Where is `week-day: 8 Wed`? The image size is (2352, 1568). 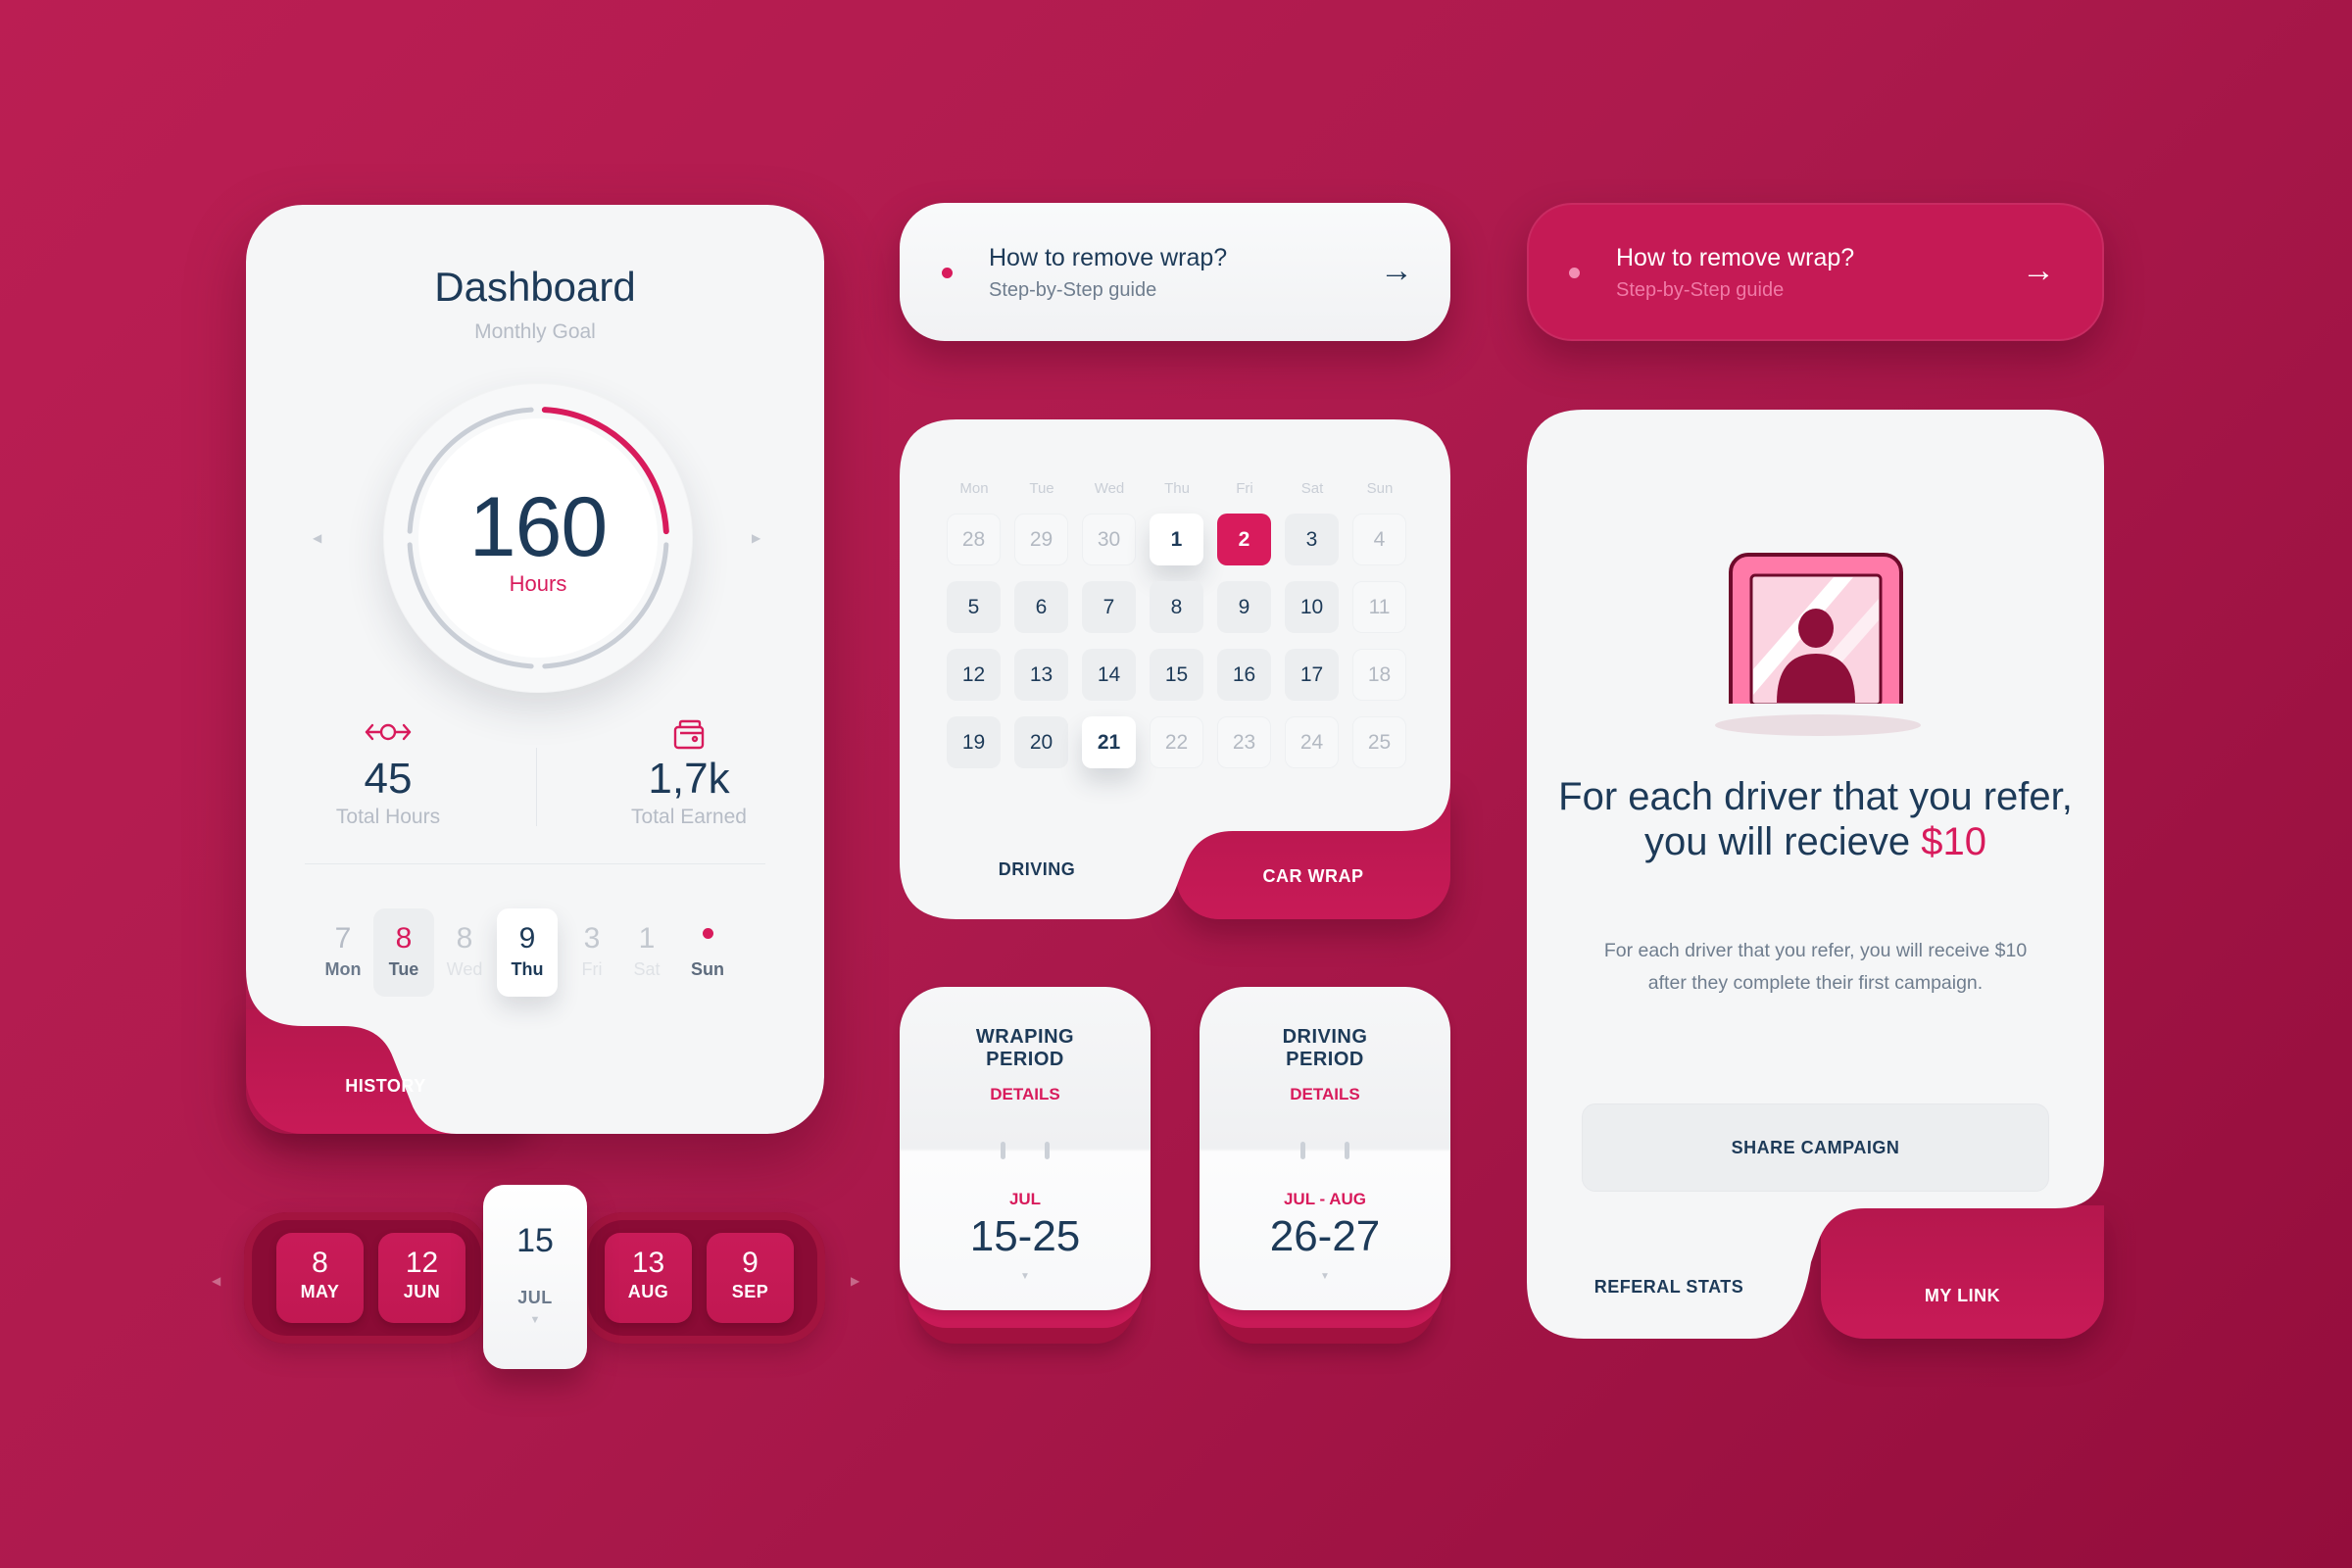 week-day: 8 Wed is located at coordinates (464, 952).